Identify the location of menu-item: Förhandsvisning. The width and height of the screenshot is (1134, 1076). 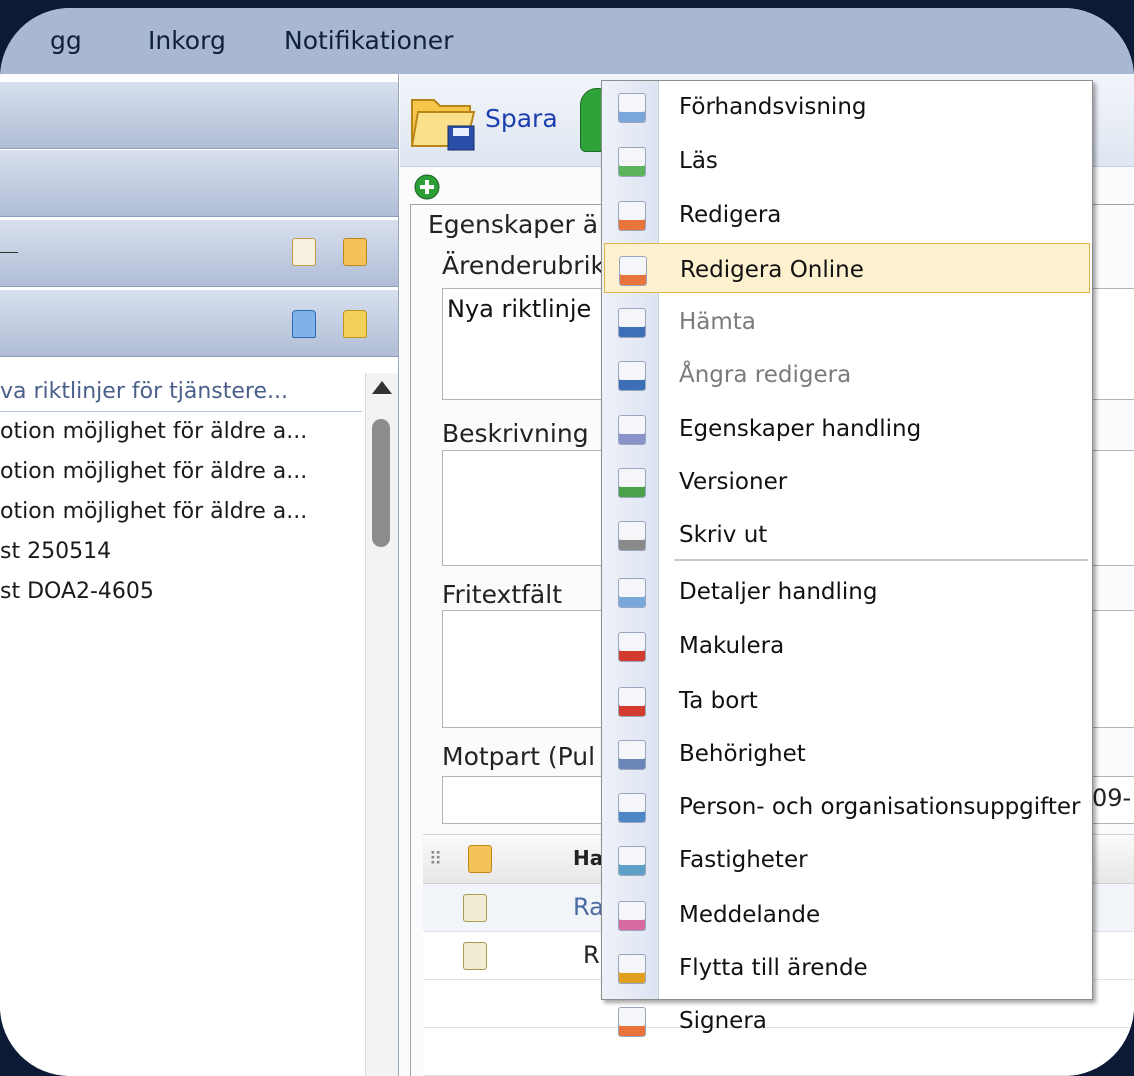
(847, 106).